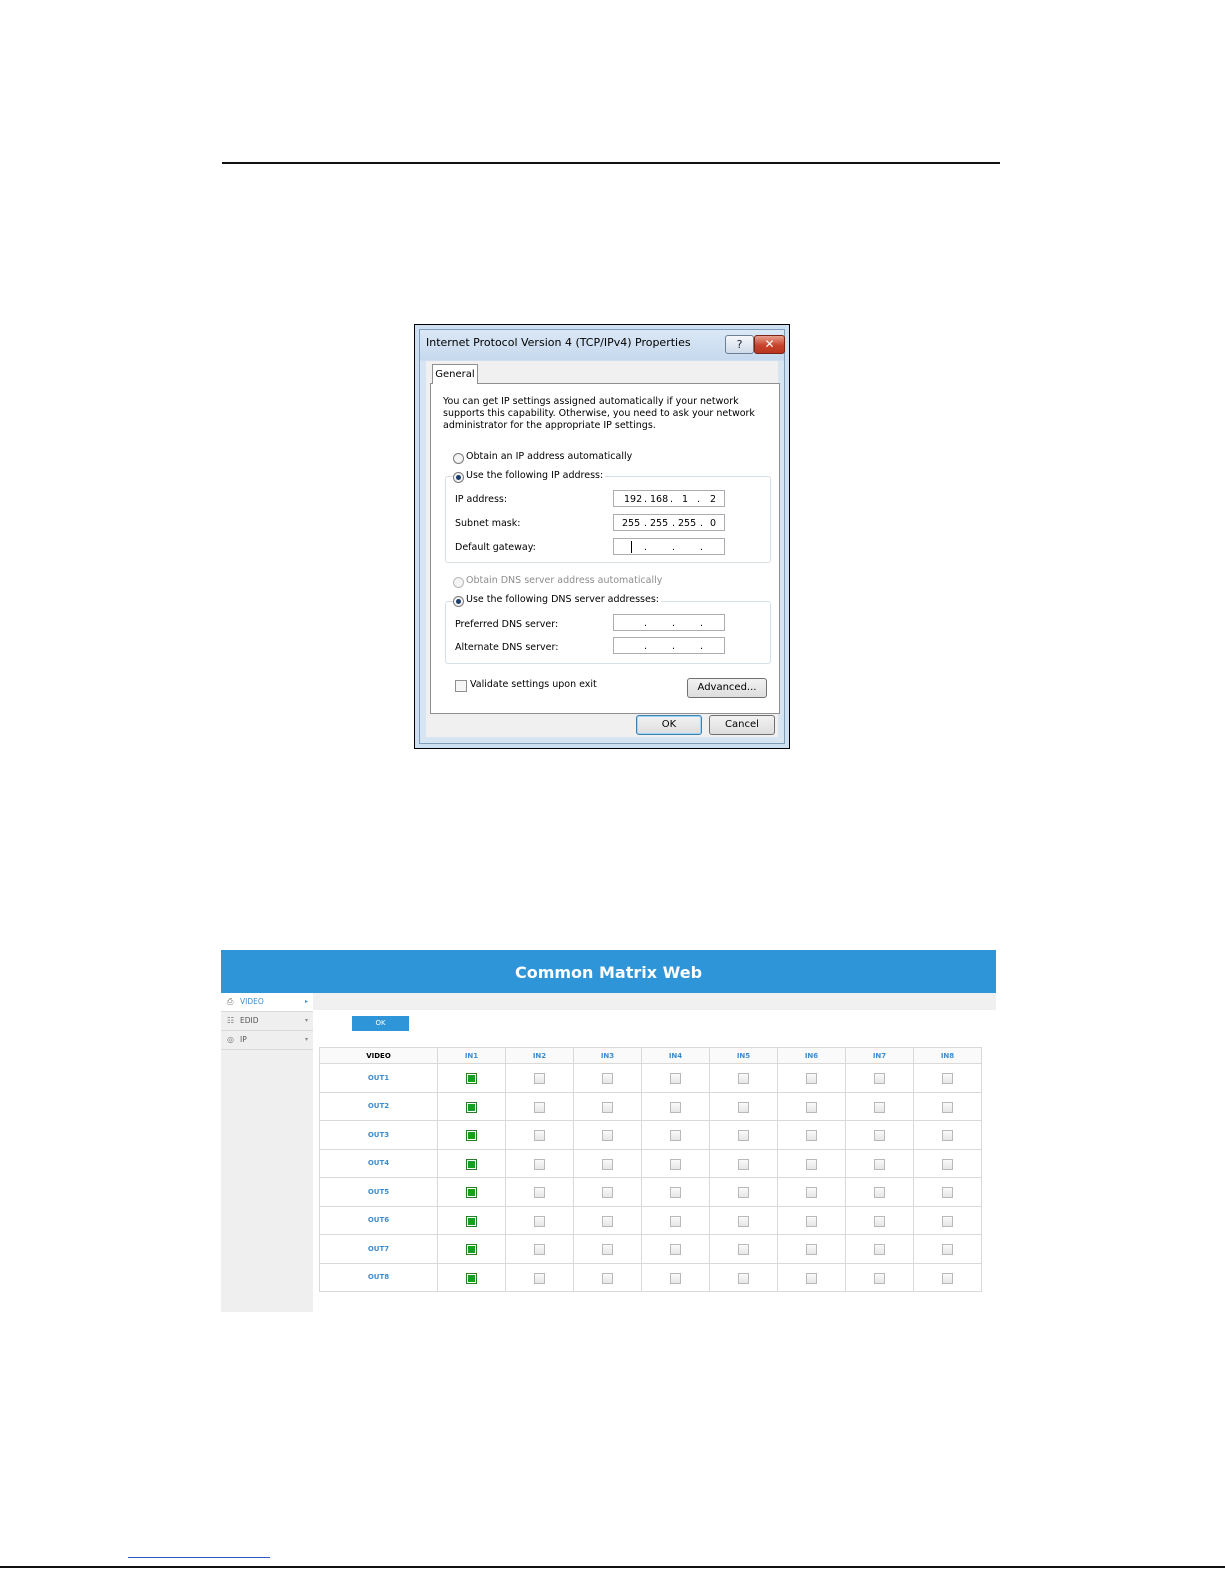 The image size is (1225, 1585). I want to click on subnet-mask-field: 255. 255. 255. 0, so click(669, 522).